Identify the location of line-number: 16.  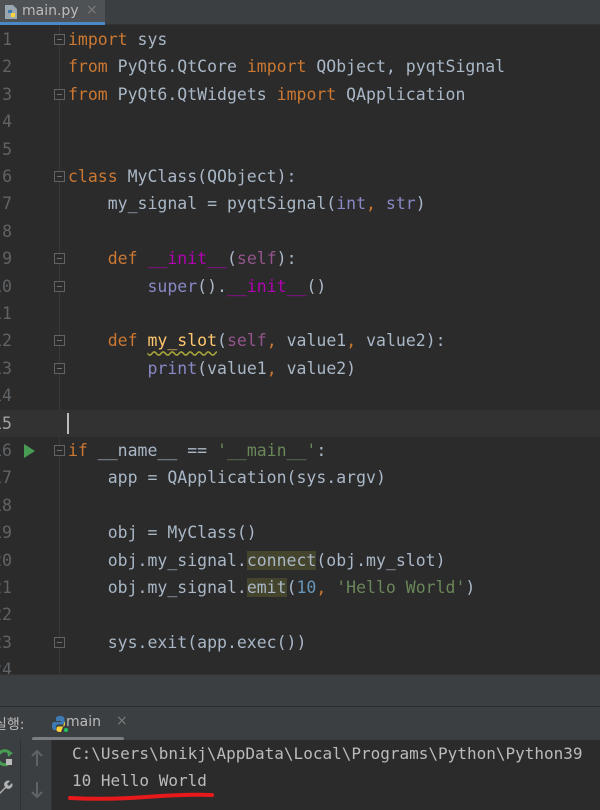
(6, 450).